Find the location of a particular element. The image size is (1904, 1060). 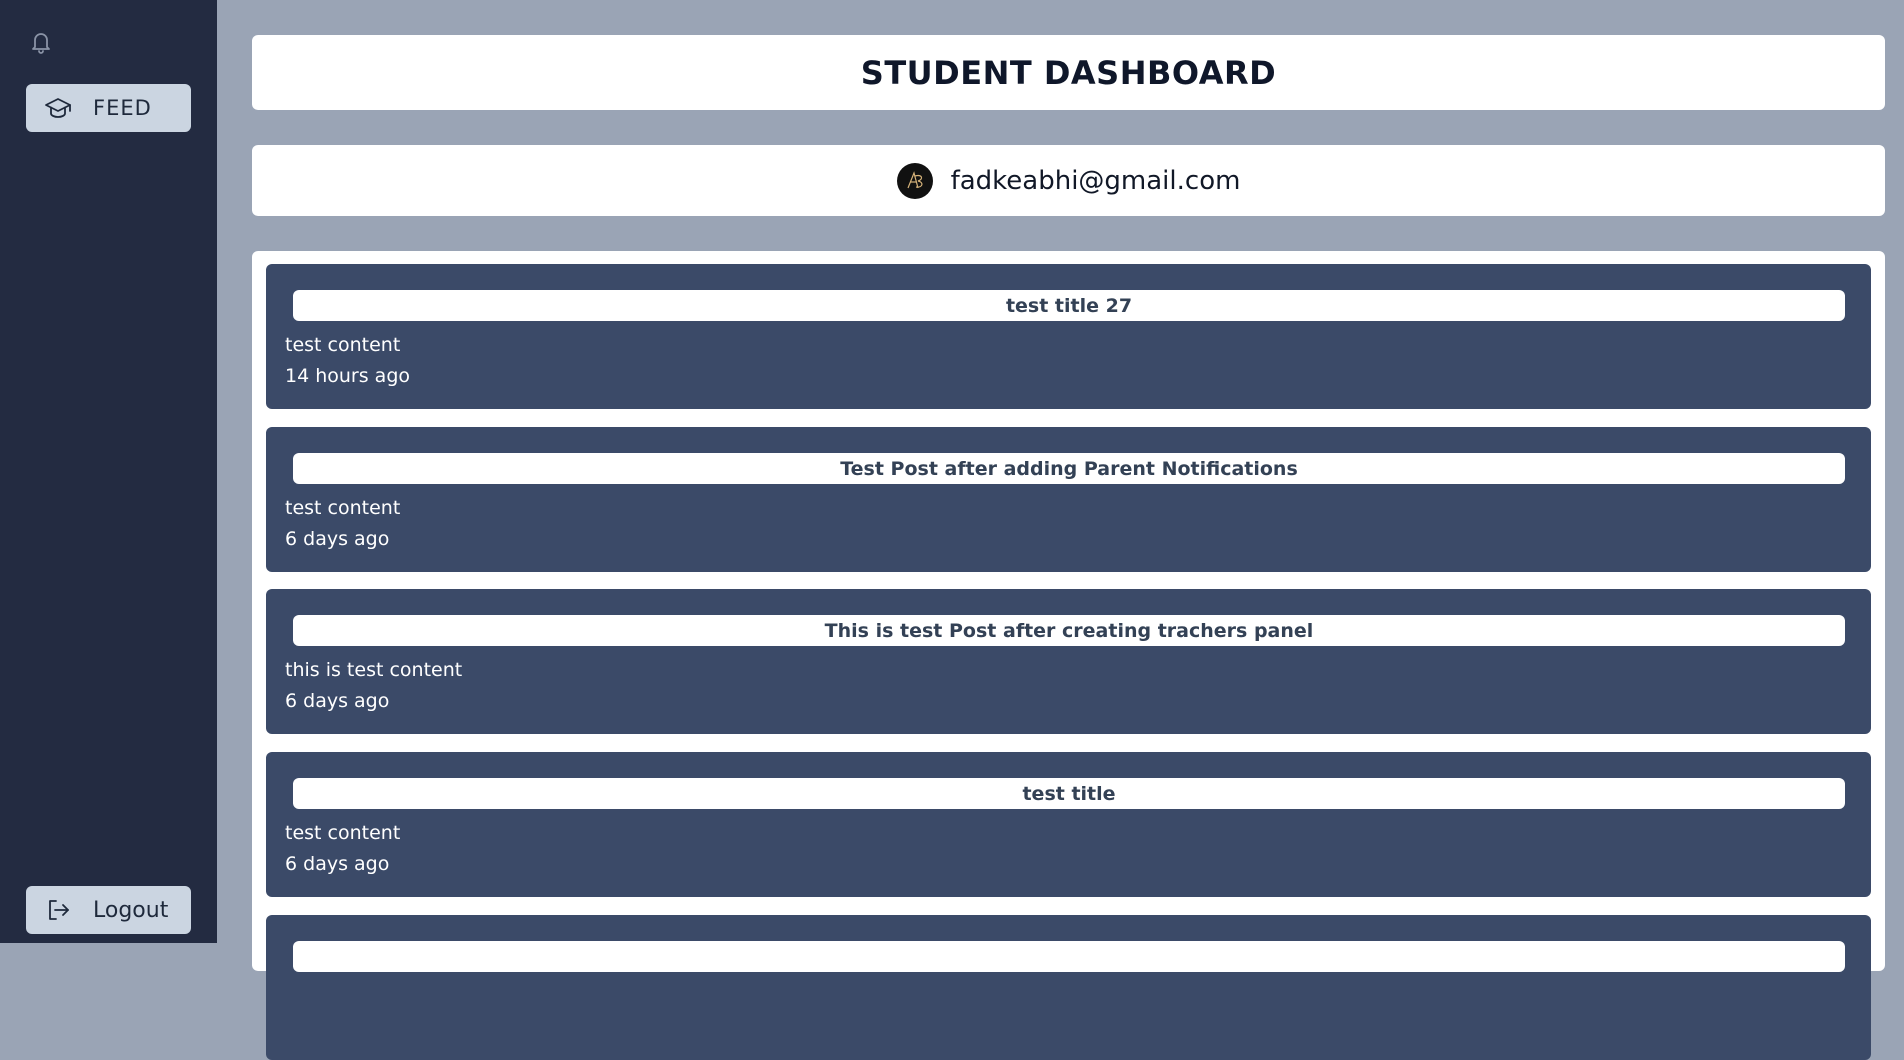

post-timestamp: 14 hours ago is located at coordinates (348, 376).